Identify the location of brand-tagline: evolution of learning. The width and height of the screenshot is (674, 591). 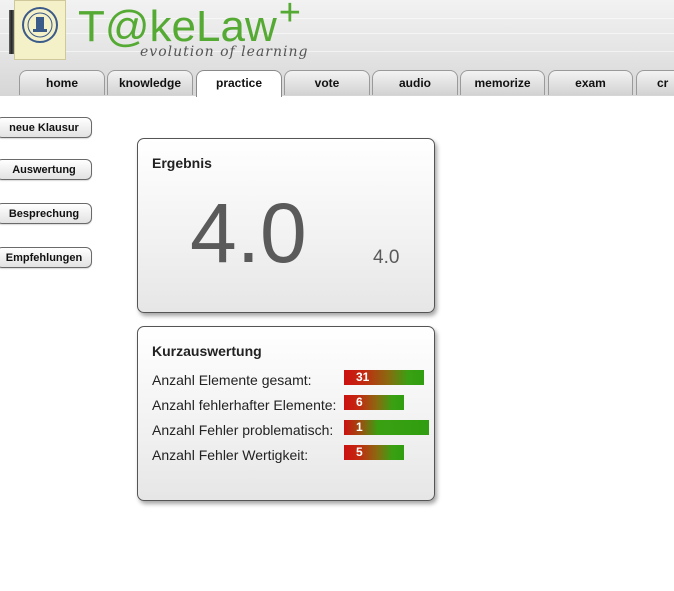
(224, 52).